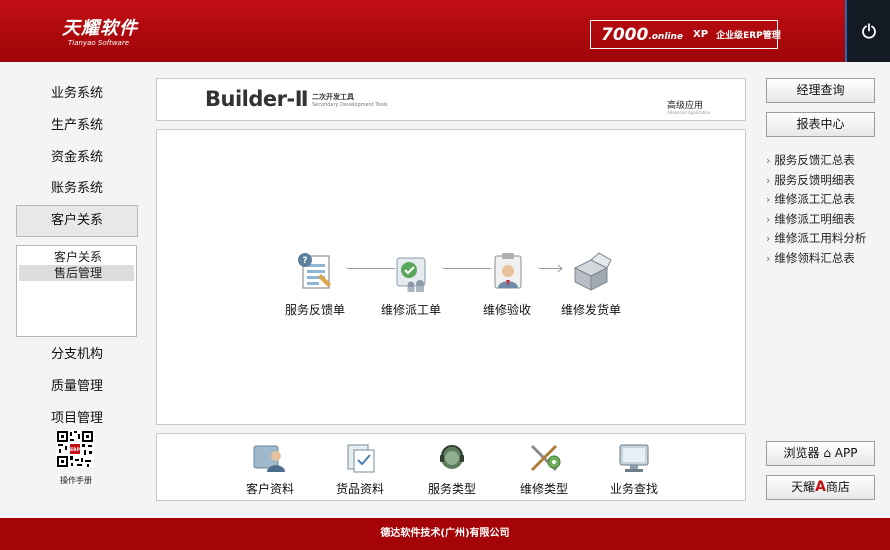  Describe the element at coordinates (410, 310) in the screenshot. I see `flow-label: 维修派工单` at that location.